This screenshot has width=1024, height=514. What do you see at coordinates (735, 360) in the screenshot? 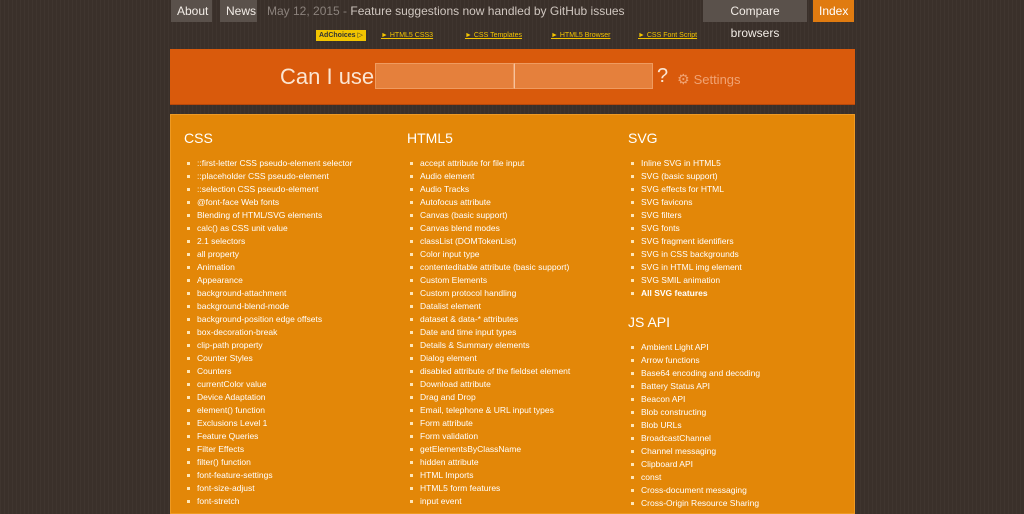
I see `feature-link: Arrow functions` at bounding box center [735, 360].